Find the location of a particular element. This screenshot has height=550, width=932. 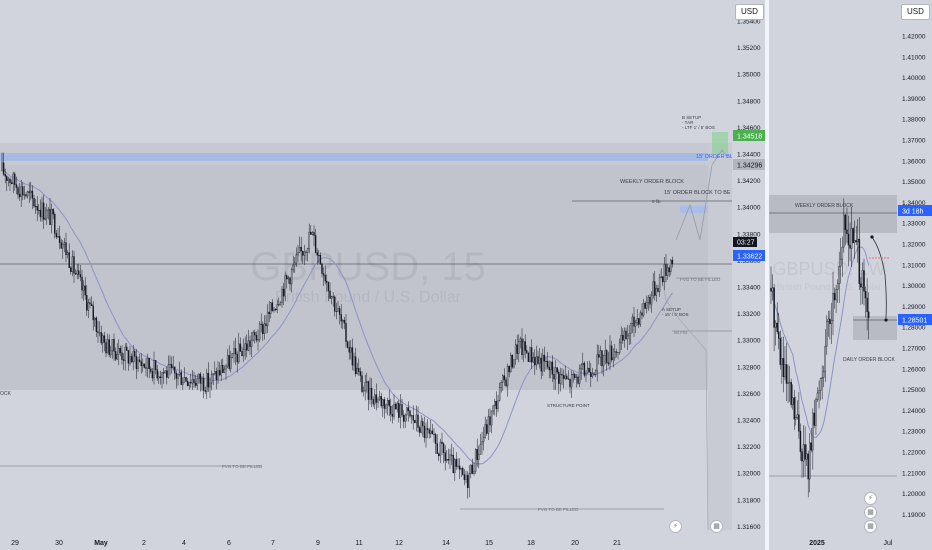

price-tick-label: 1.35000 is located at coordinates (749, 75).